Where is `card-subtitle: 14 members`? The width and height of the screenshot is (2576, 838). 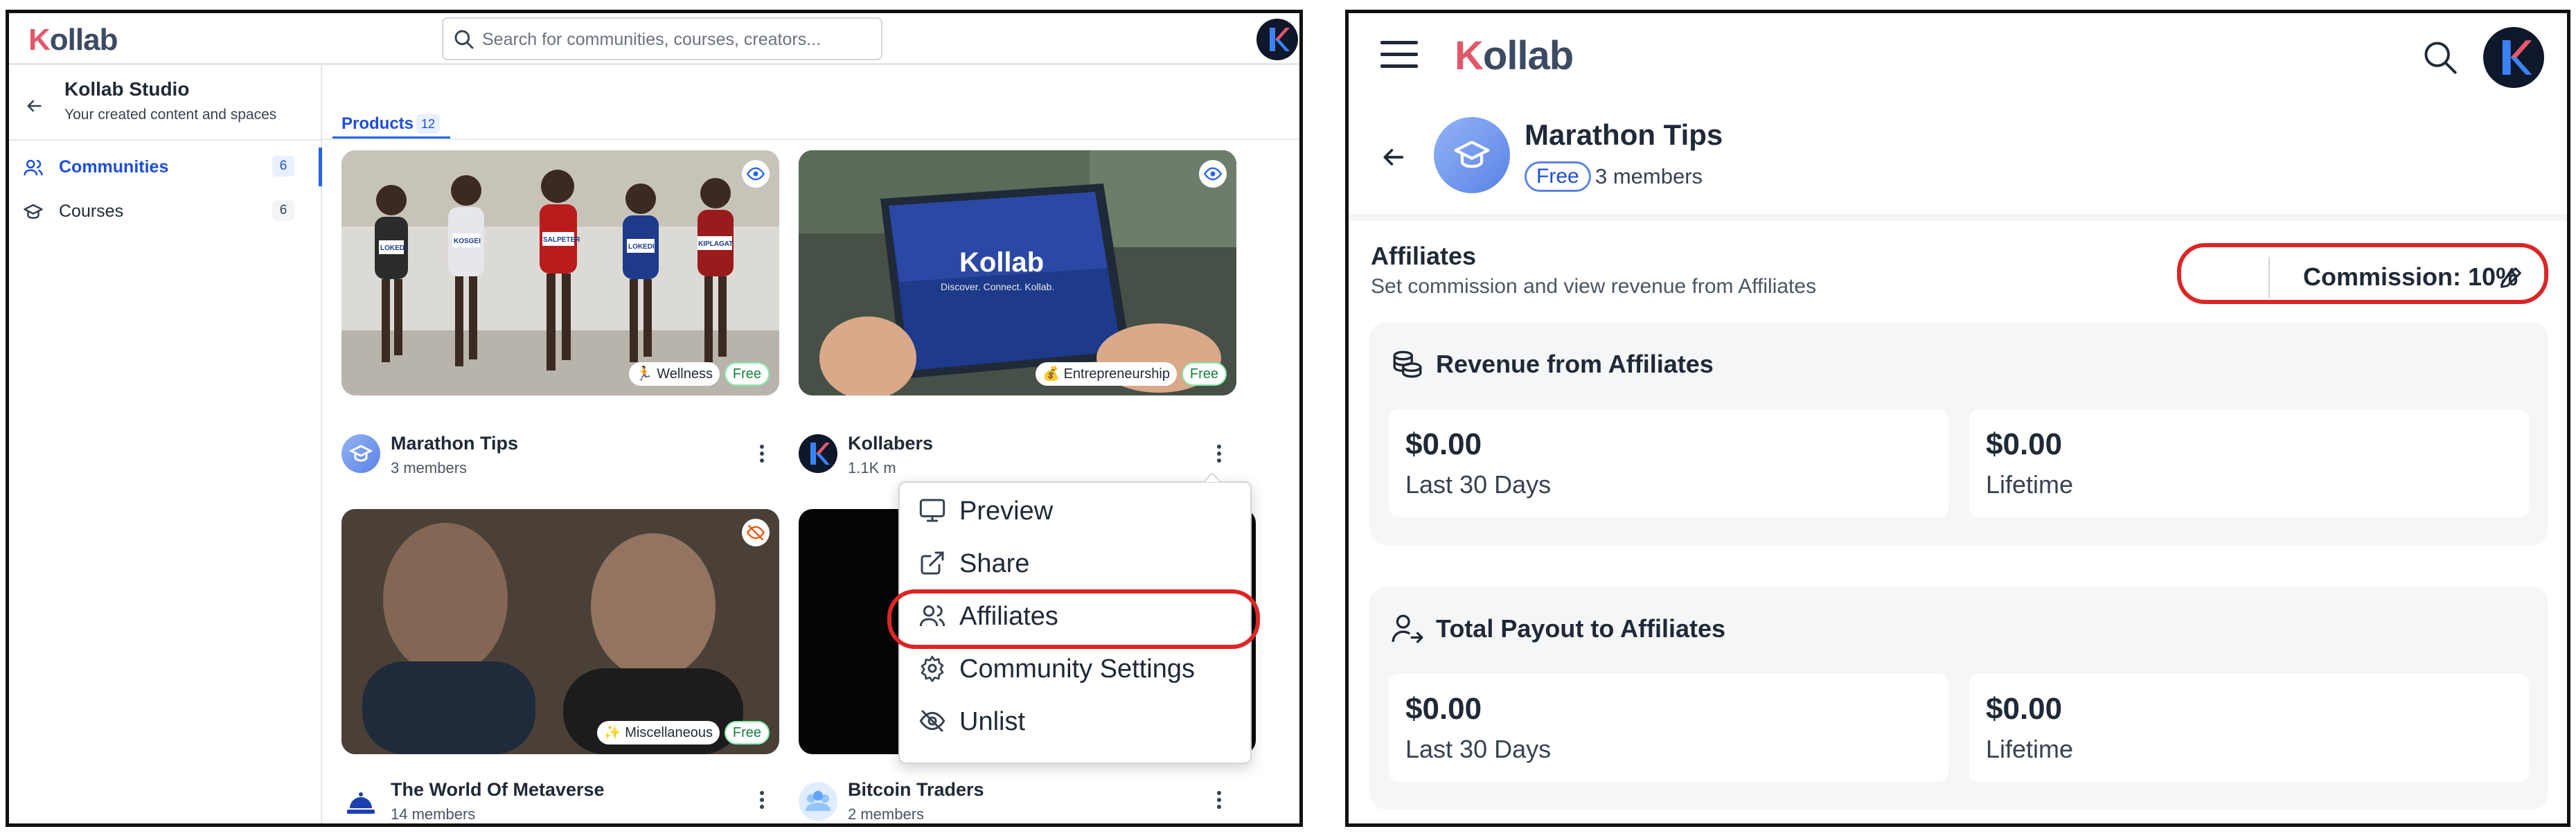
card-subtitle: 14 members is located at coordinates (433, 814).